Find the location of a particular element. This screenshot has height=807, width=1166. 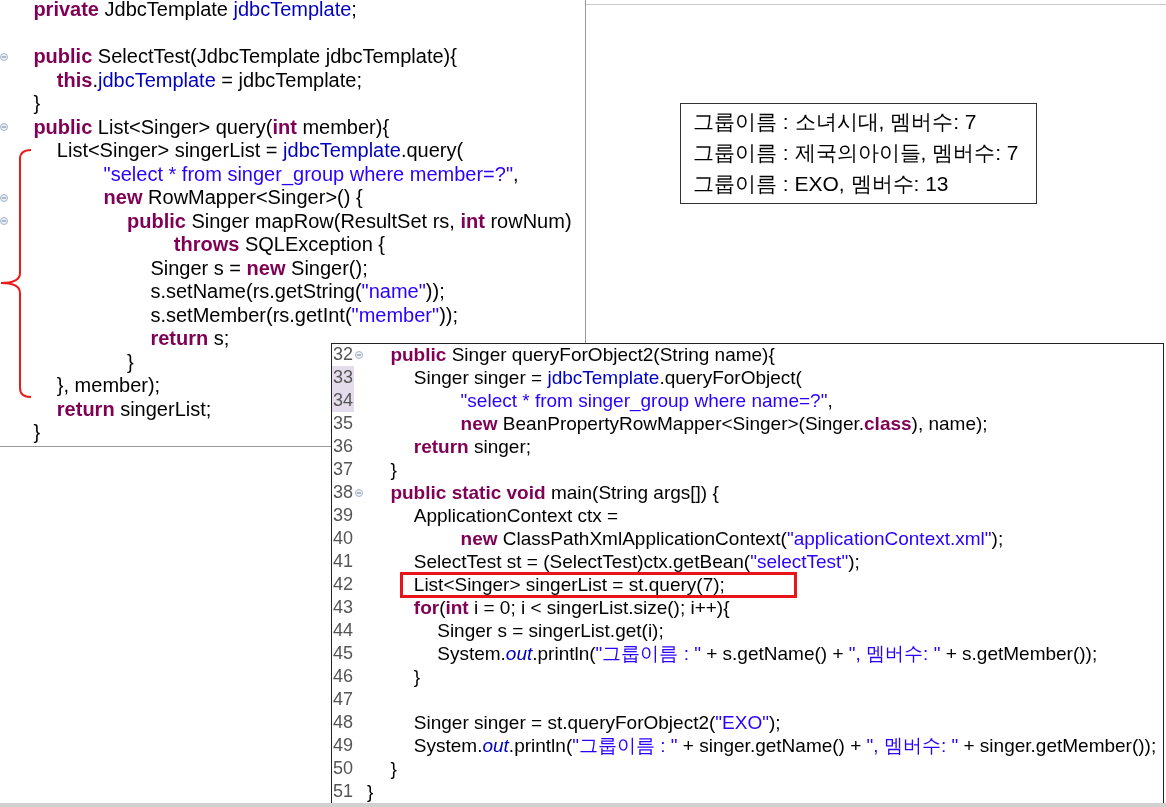

code-line: List<Singer> singerList = st.query(7); is located at coordinates (569, 584).